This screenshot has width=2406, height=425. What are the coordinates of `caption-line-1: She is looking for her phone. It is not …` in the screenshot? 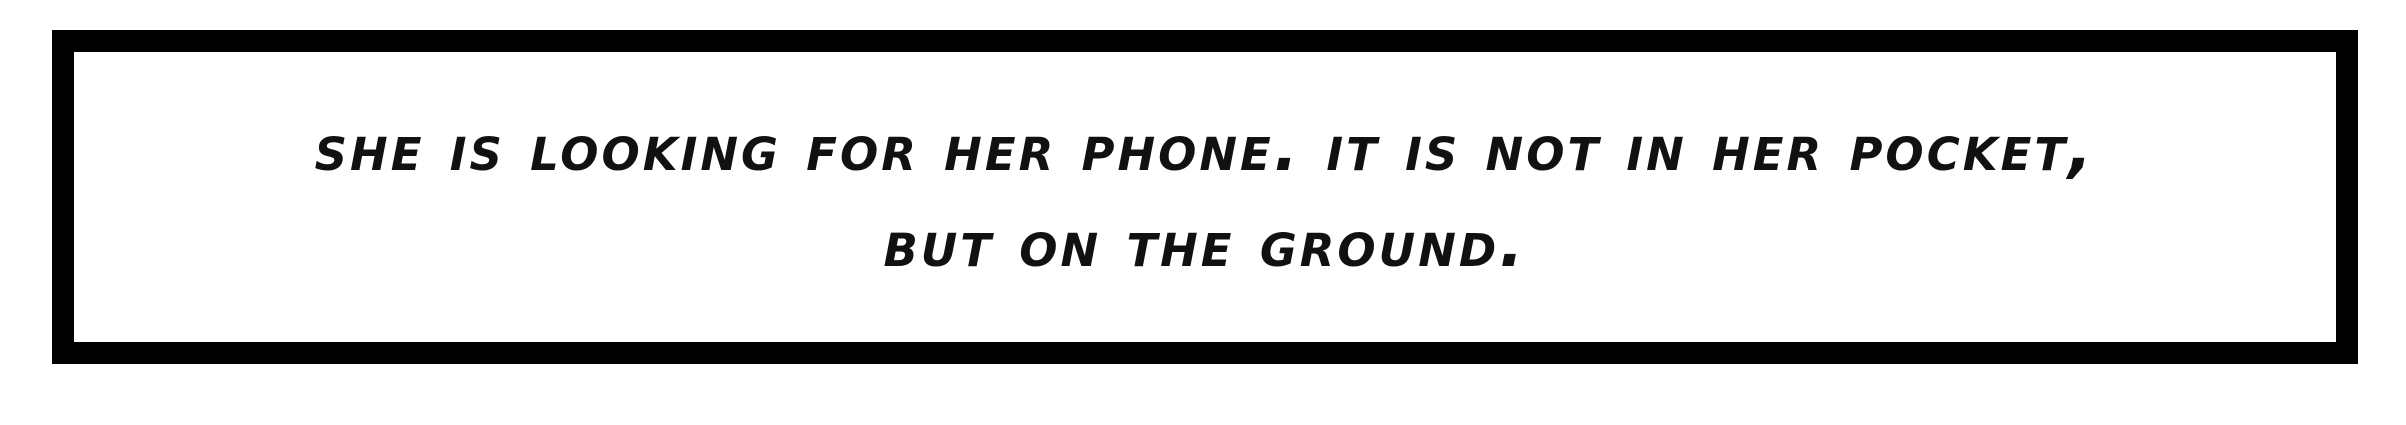 It's located at (1205, 149).